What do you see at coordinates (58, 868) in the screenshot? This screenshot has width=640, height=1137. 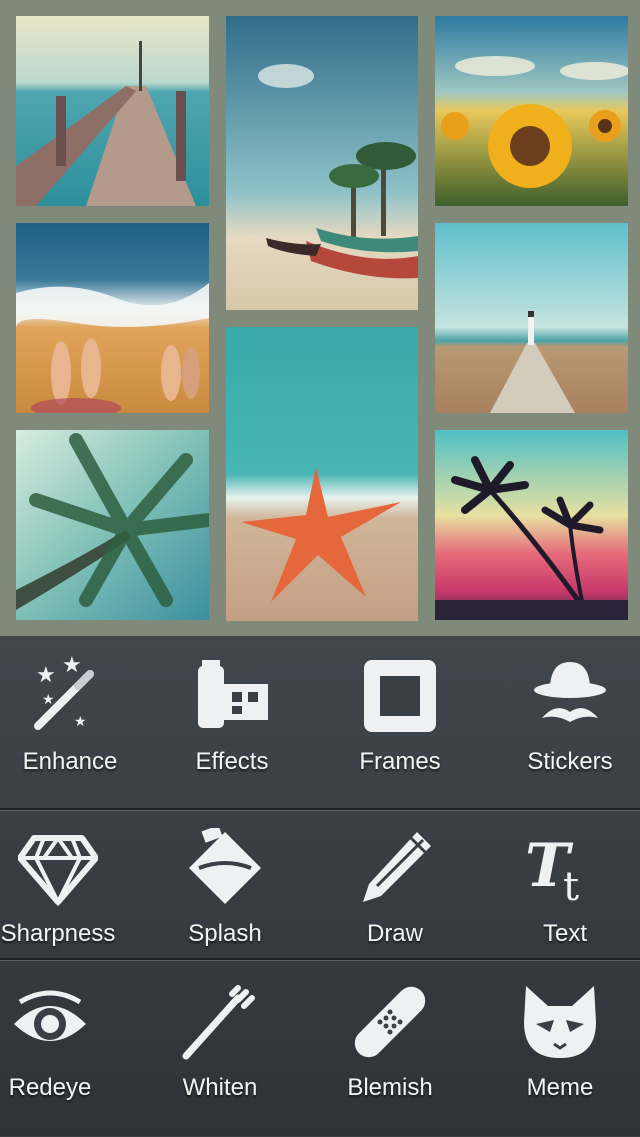 I see `diamond-icon` at bounding box center [58, 868].